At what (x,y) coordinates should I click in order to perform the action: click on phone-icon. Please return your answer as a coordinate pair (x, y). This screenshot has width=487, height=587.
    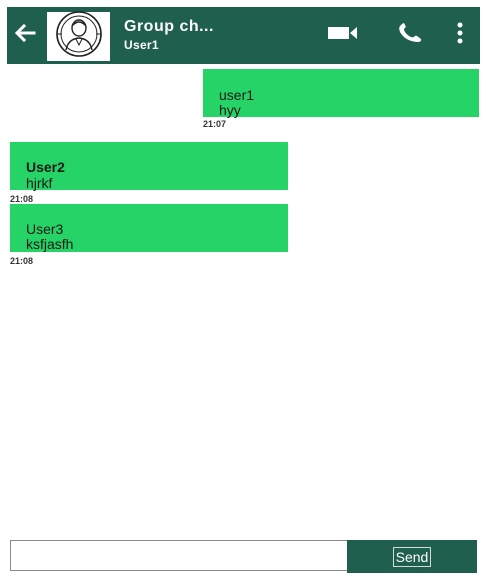
    Looking at the image, I should click on (410, 35).